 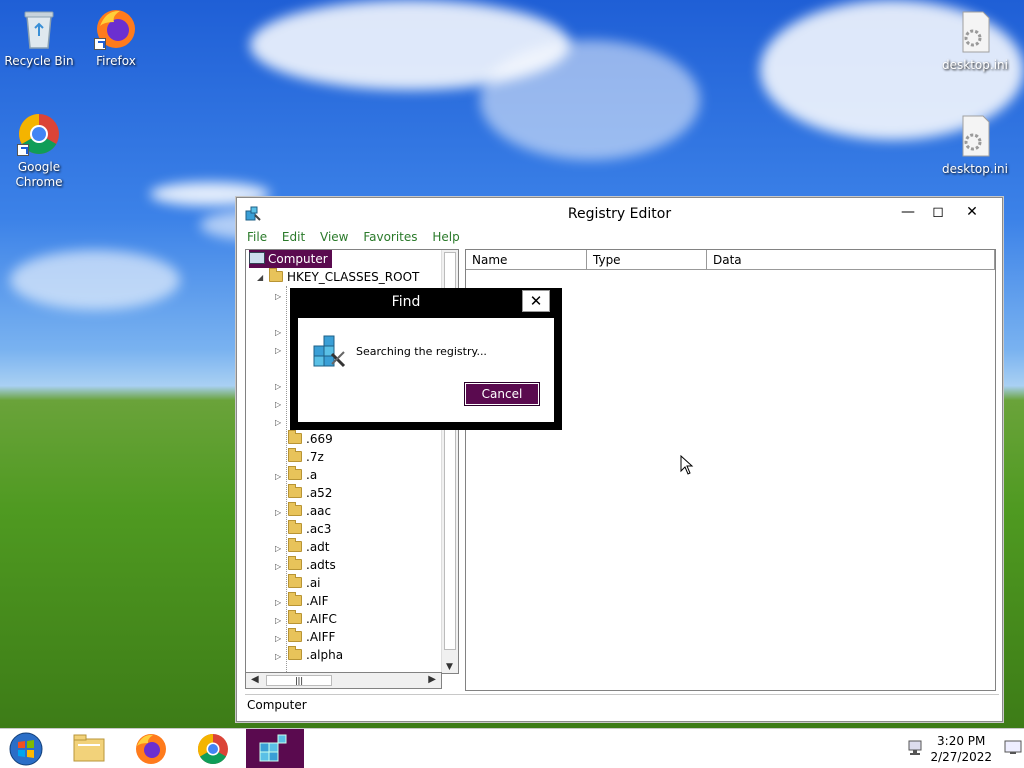 I want to click on taskbar-file-explorer, so click(x=89, y=748).